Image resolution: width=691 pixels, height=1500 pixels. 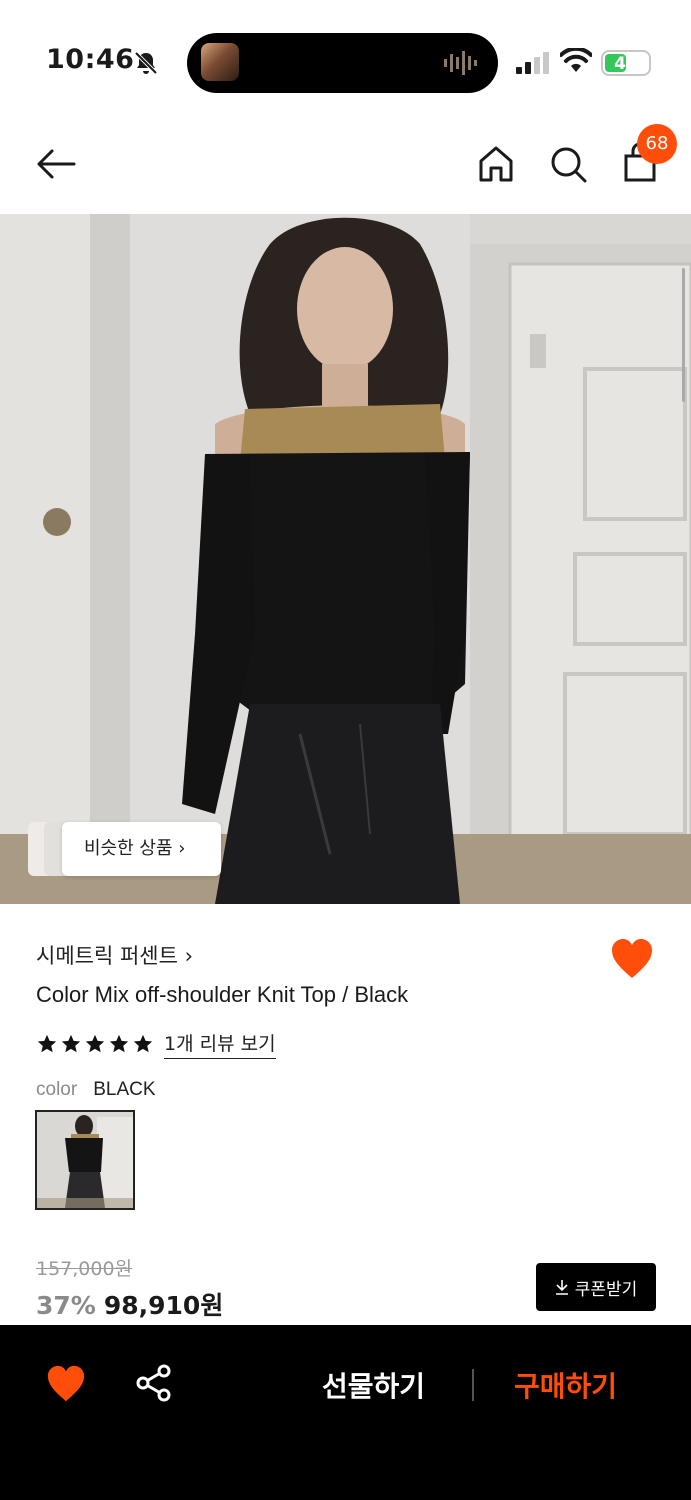 I want to click on original-price: 157,000원, so click(x=84, y=1269).